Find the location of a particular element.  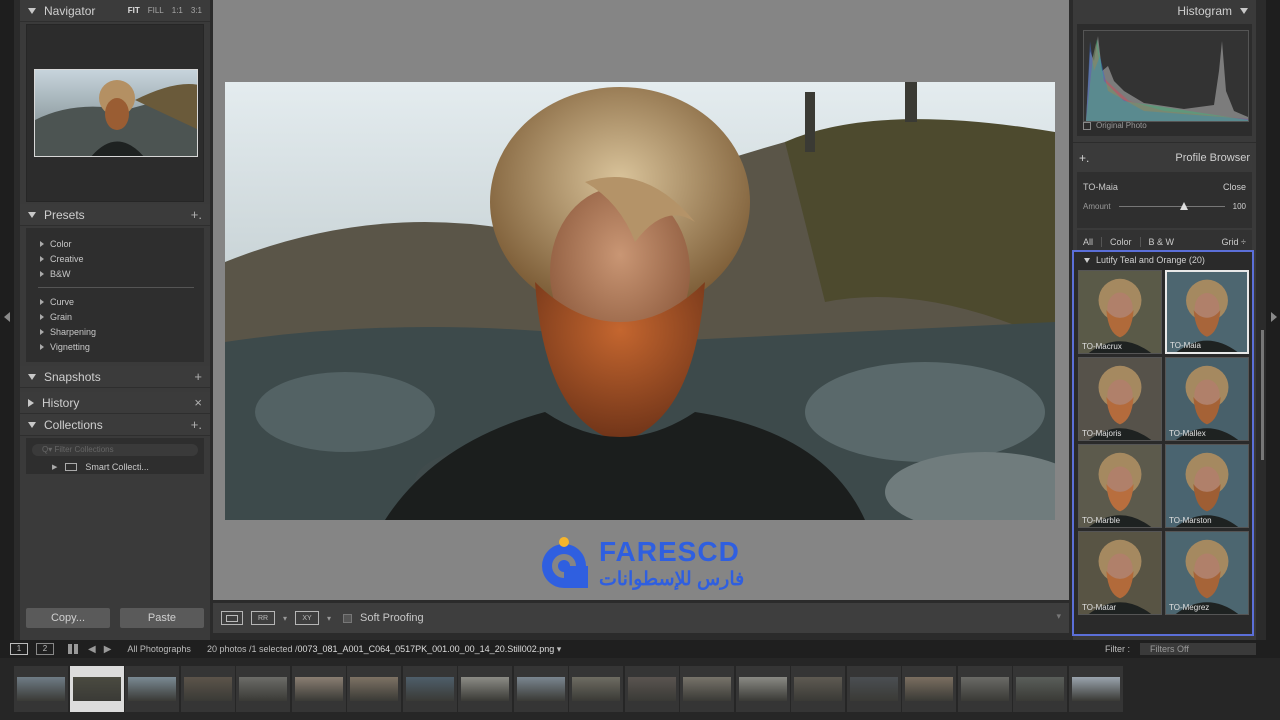

profile-group-header: Lutify Teal and Orange (20) is located at coordinates (1163, 260).